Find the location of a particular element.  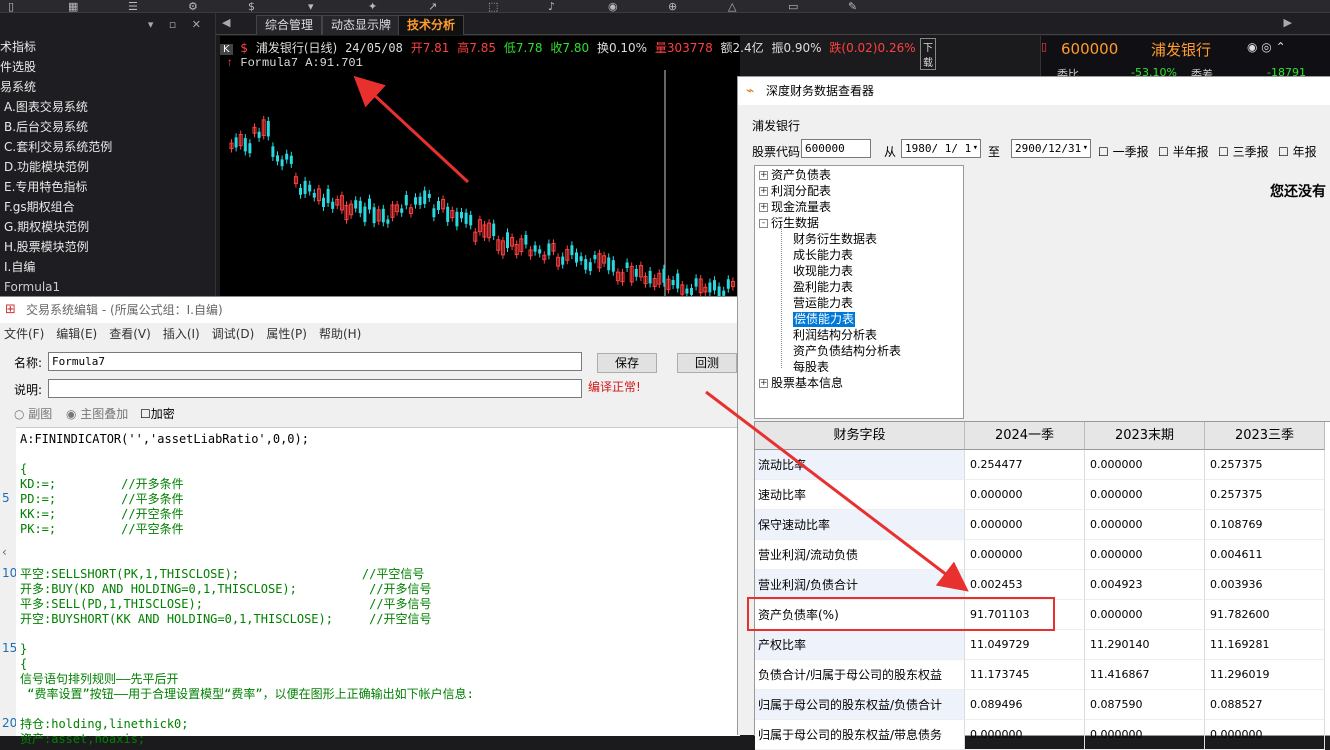

editor-menu-item: 调试(D) is located at coordinates (233, 334).